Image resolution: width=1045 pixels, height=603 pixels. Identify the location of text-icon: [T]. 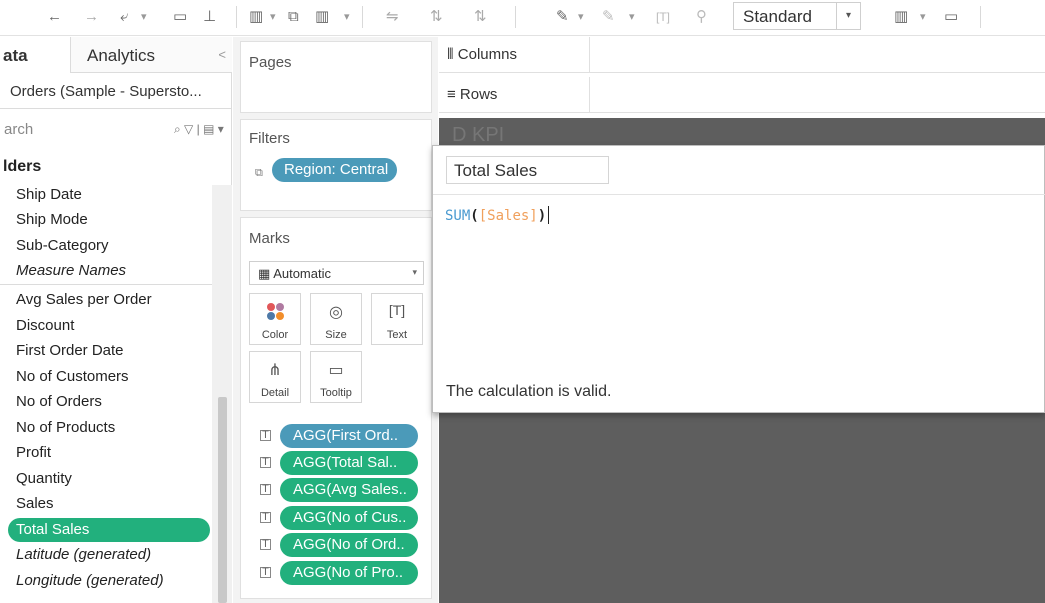
(397, 310).